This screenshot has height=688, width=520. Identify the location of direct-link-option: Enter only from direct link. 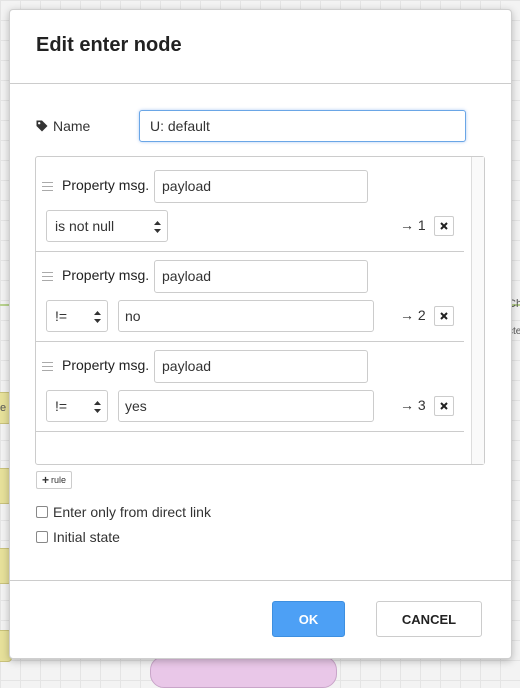
(123, 512).